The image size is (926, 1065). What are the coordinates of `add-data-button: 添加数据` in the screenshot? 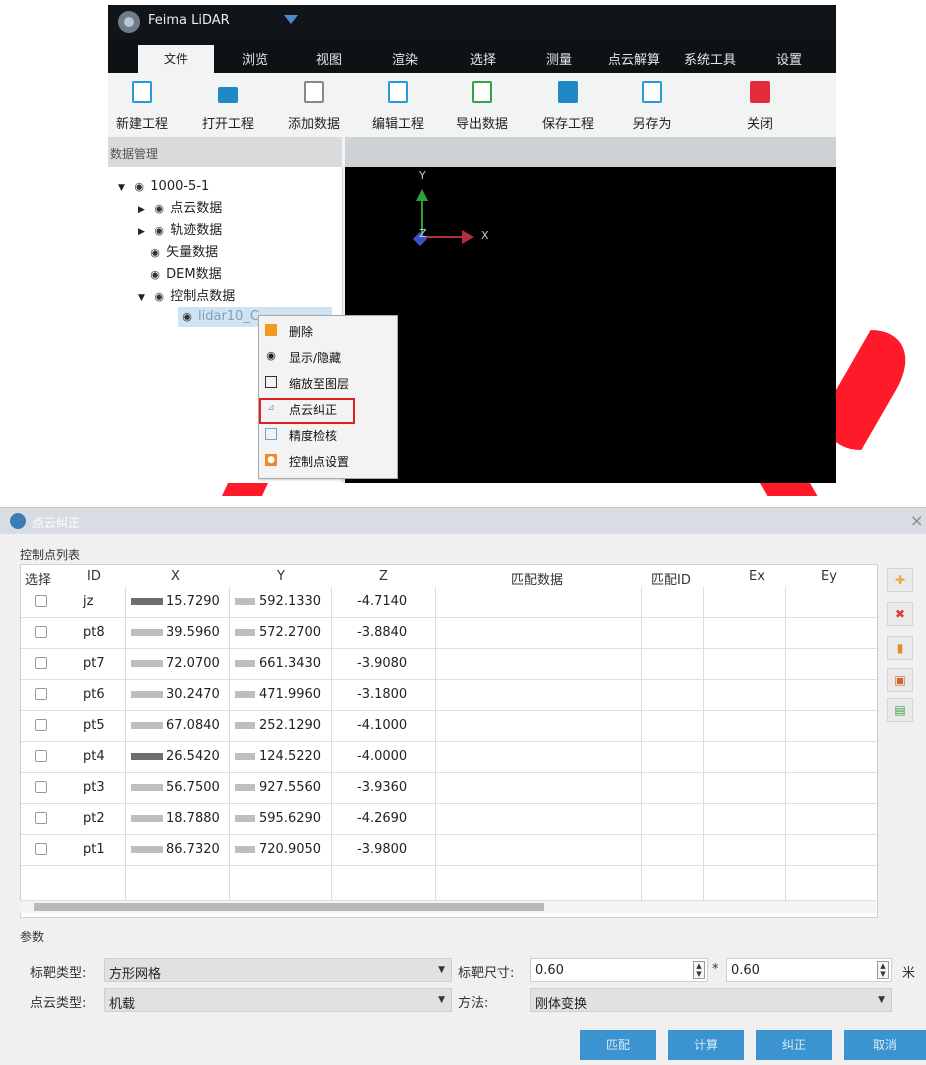 It's located at (314, 105).